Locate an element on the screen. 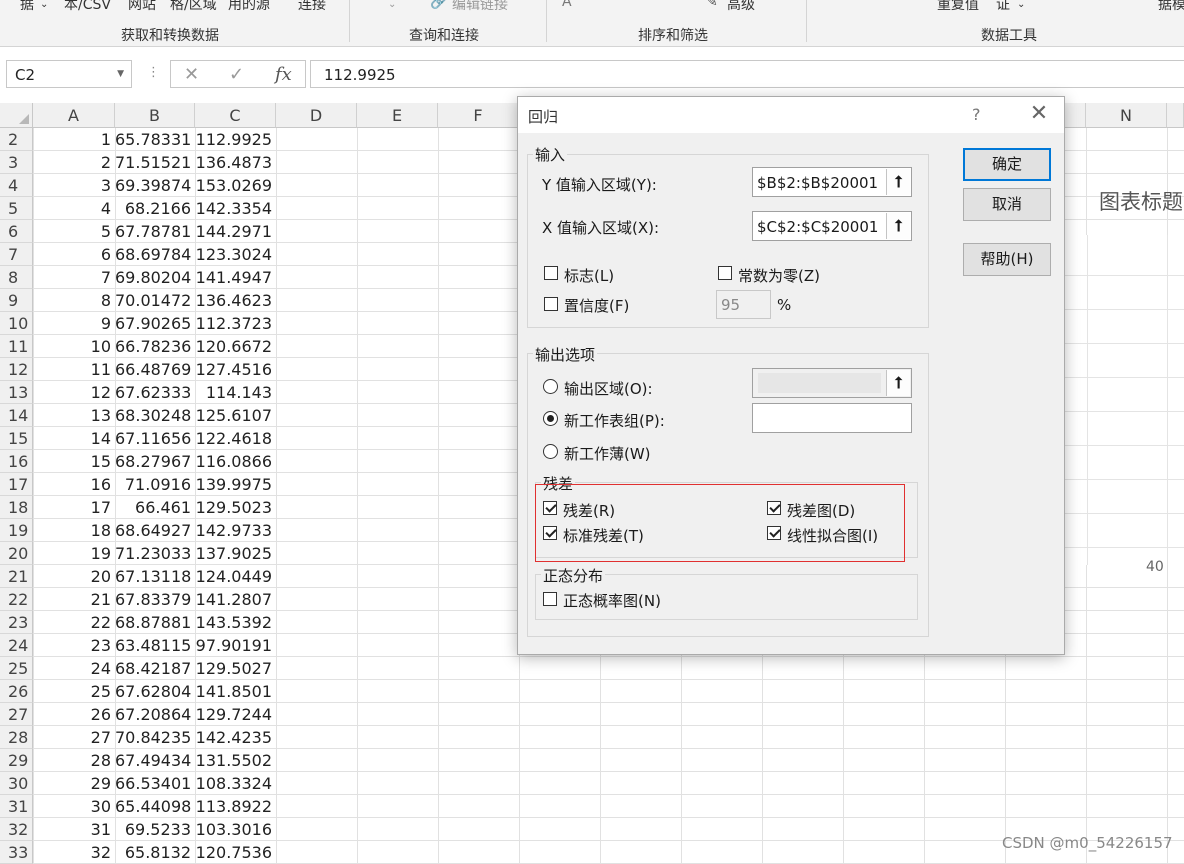  new-sheet-radio is located at coordinates (550, 418).